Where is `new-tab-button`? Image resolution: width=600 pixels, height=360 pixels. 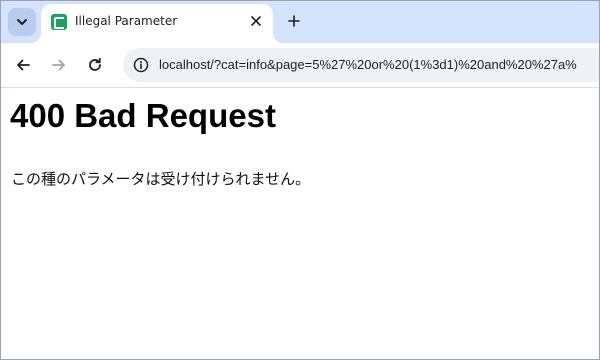
new-tab-button is located at coordinates (294, 21).